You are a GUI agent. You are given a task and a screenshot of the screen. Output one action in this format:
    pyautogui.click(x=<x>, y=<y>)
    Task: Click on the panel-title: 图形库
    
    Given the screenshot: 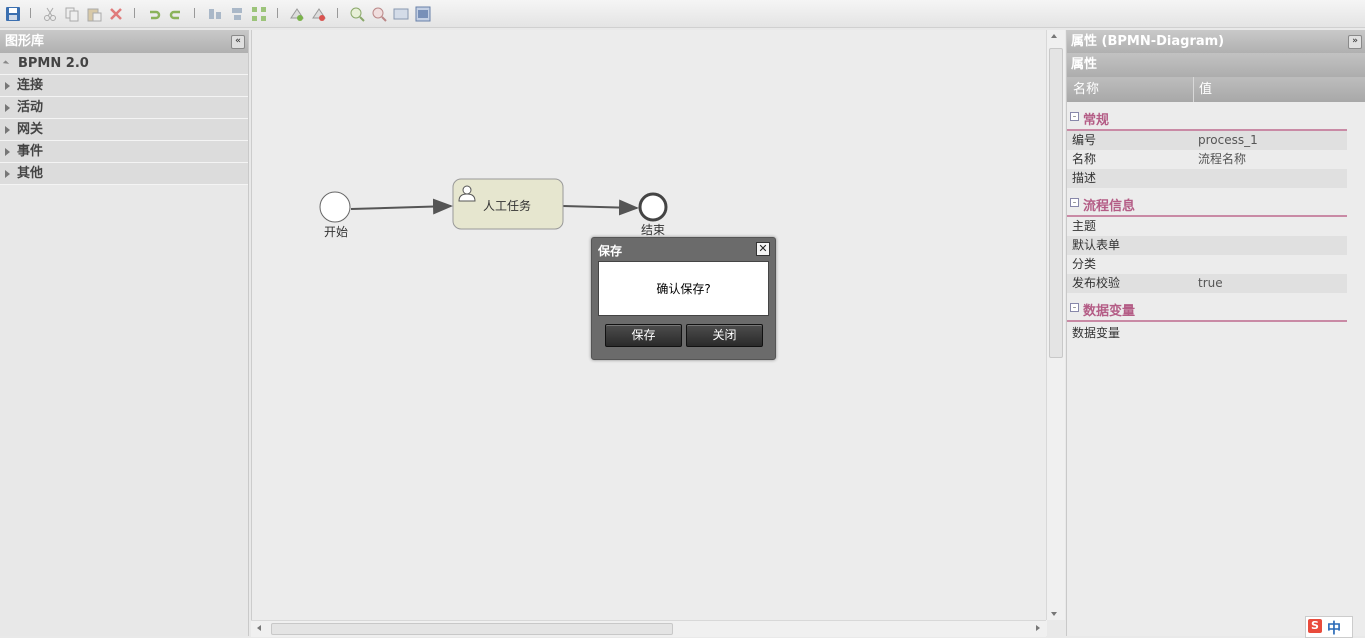 What is the action you would take?
    pyautogui.click(x=25, y=41)
    